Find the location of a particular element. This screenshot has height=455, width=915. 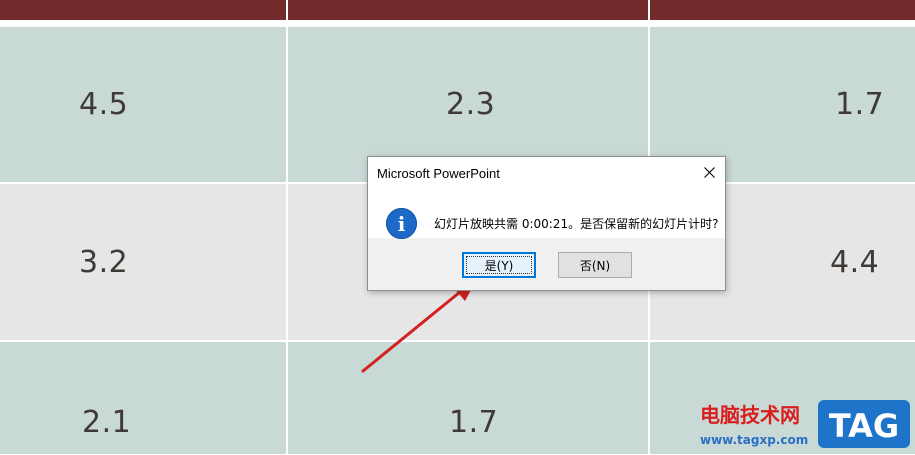

svg-text: TAG is located at coordinates (864, 426).